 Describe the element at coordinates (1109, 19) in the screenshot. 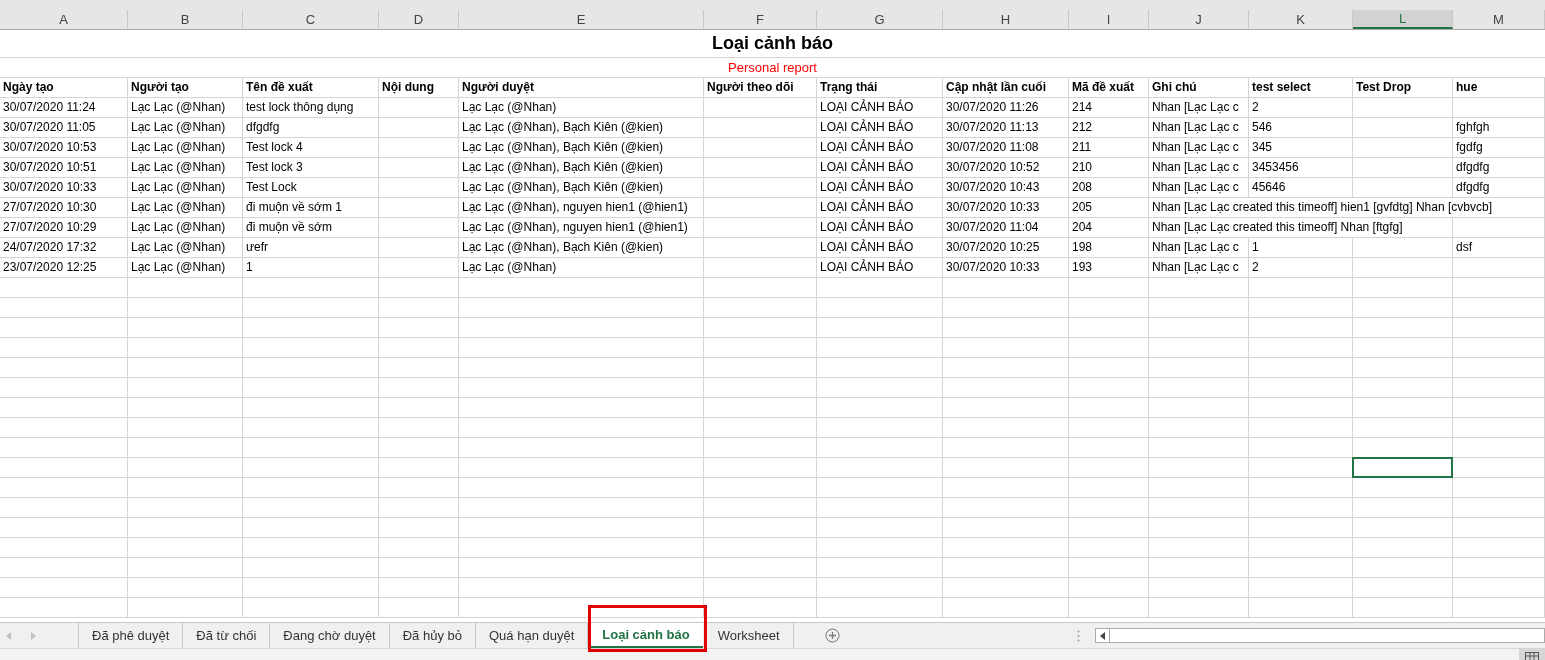

I see `column-header: I` at that location.